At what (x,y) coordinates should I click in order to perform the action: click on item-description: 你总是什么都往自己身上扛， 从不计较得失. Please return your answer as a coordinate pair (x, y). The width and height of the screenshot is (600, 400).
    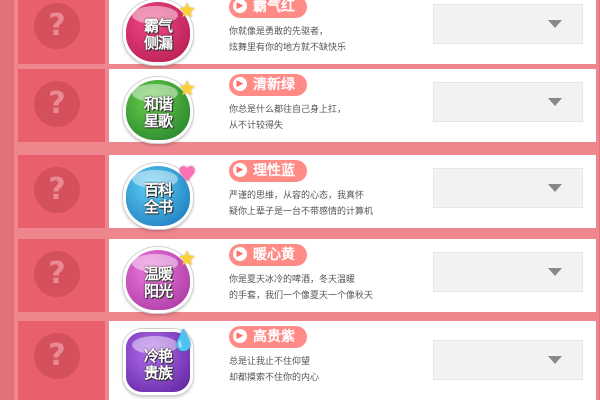
    Looking at the image, I should click on (288, 118).